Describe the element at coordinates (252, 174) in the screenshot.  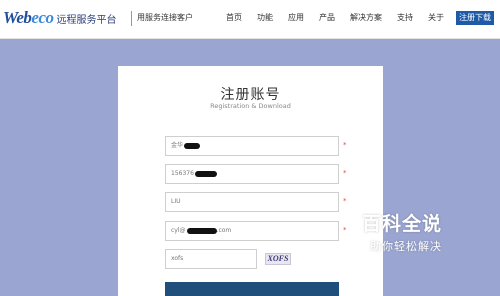
I see `phone-field: 156376` at that location.